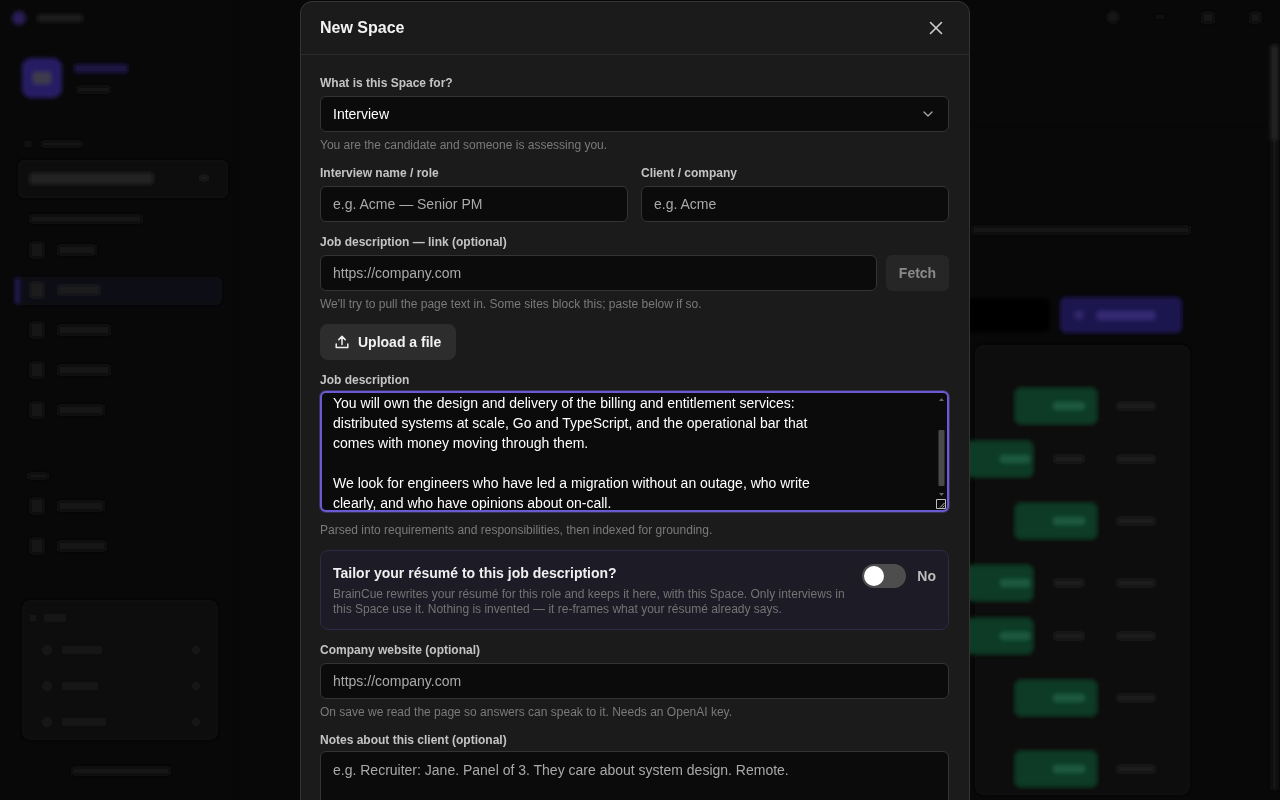 This screenshot has height=800, width=1280. What do you see at coordinates (414, 740) in the screenshot?
I see `field-label: Notes about this client (optional)` at bounding box center [414, 740].